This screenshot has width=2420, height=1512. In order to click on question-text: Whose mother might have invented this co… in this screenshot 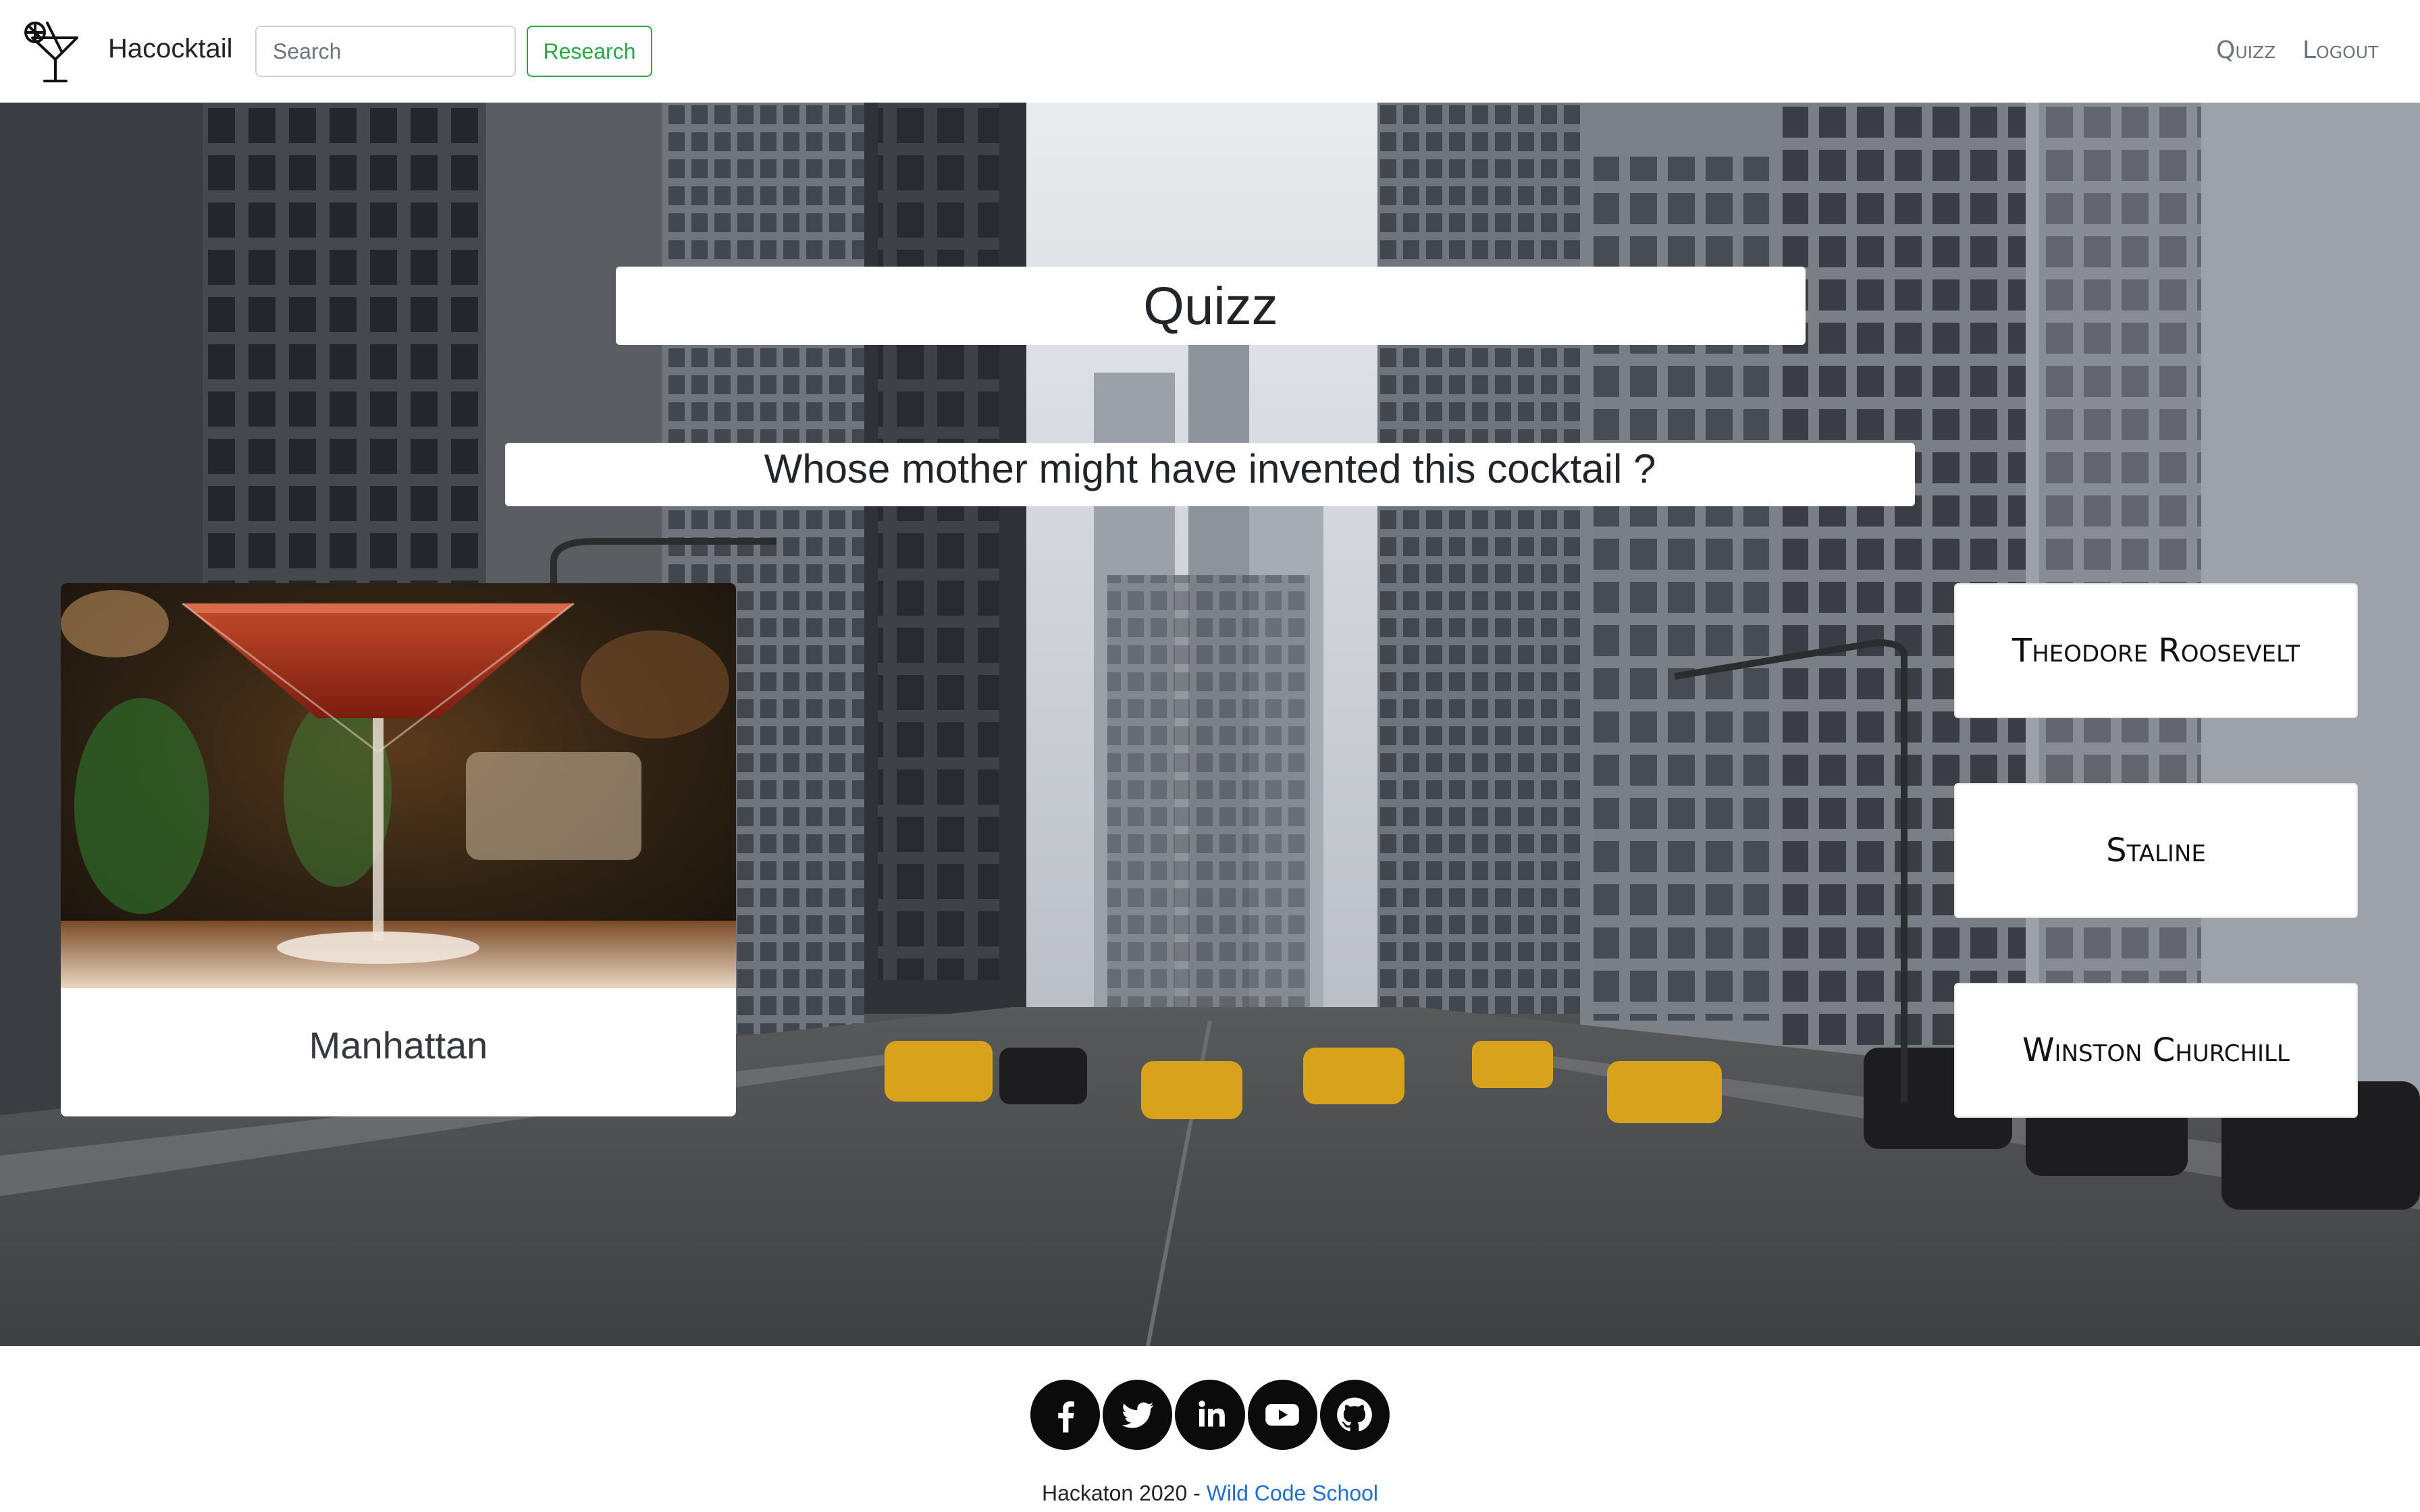, I will do `click(1210, 468)`.